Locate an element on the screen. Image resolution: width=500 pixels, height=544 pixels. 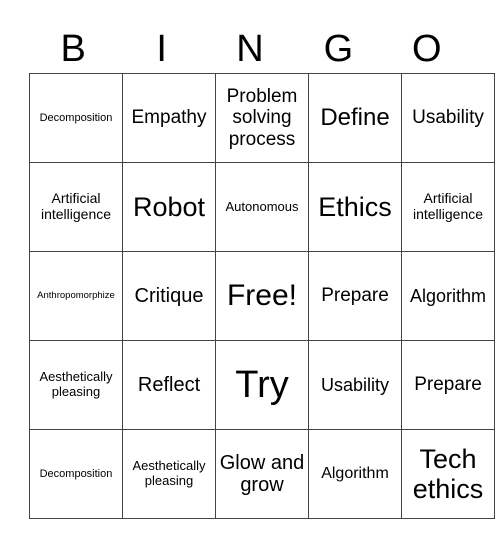
bingo-cell: Critique is located at coordinates (169, 296).